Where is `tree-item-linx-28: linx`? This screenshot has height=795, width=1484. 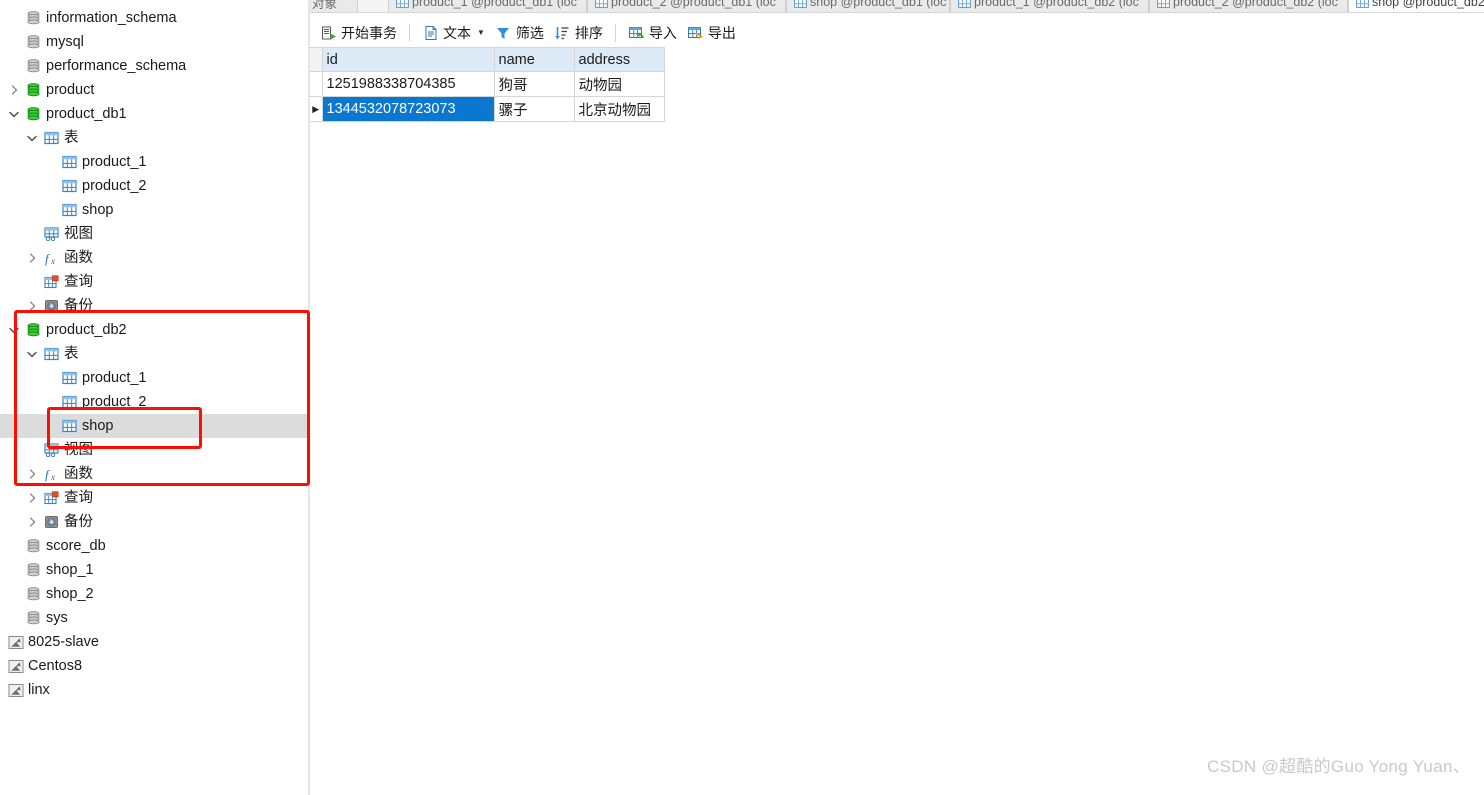 tree-item-linx-28: linx is located at coordinates (154, 690).